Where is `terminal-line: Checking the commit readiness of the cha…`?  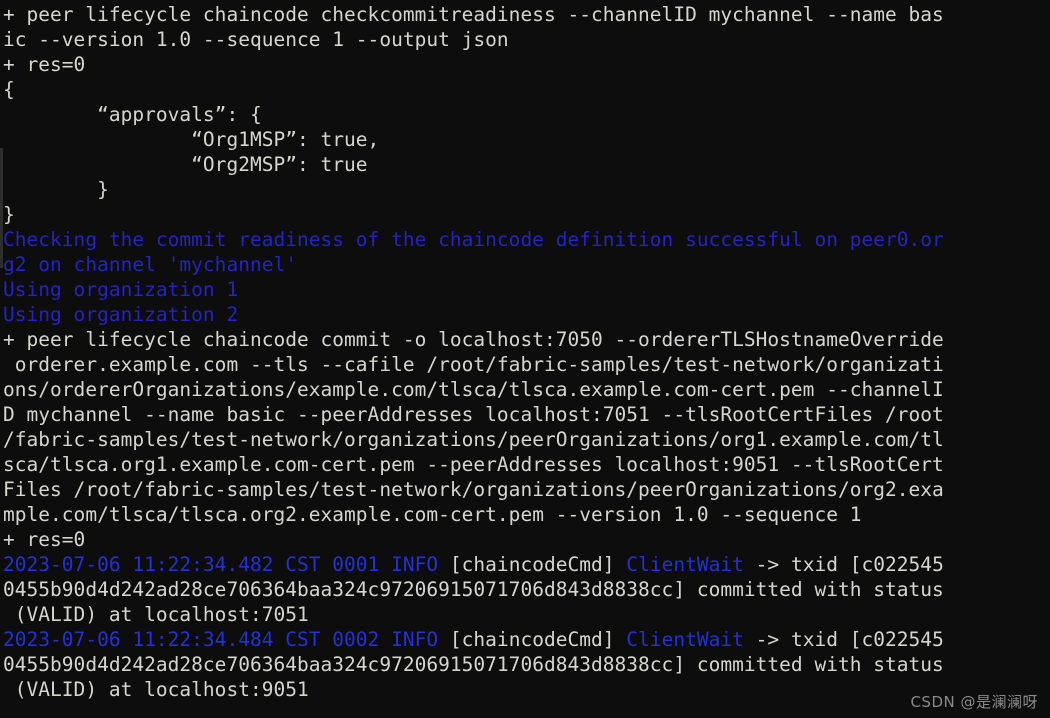
terminal-line: Checking the commit readiness of the cha… is located at coordinates (525, 239).